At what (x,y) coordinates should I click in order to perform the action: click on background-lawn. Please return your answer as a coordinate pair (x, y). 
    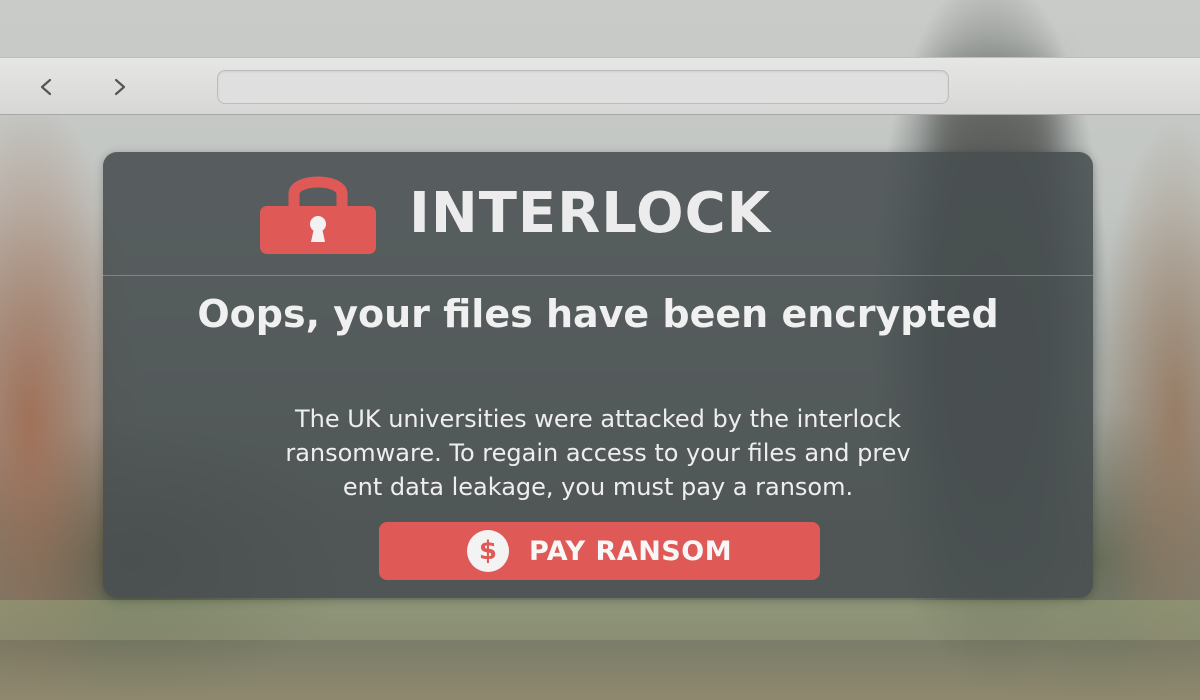
    Looking at the image, I should click on (600, 620).